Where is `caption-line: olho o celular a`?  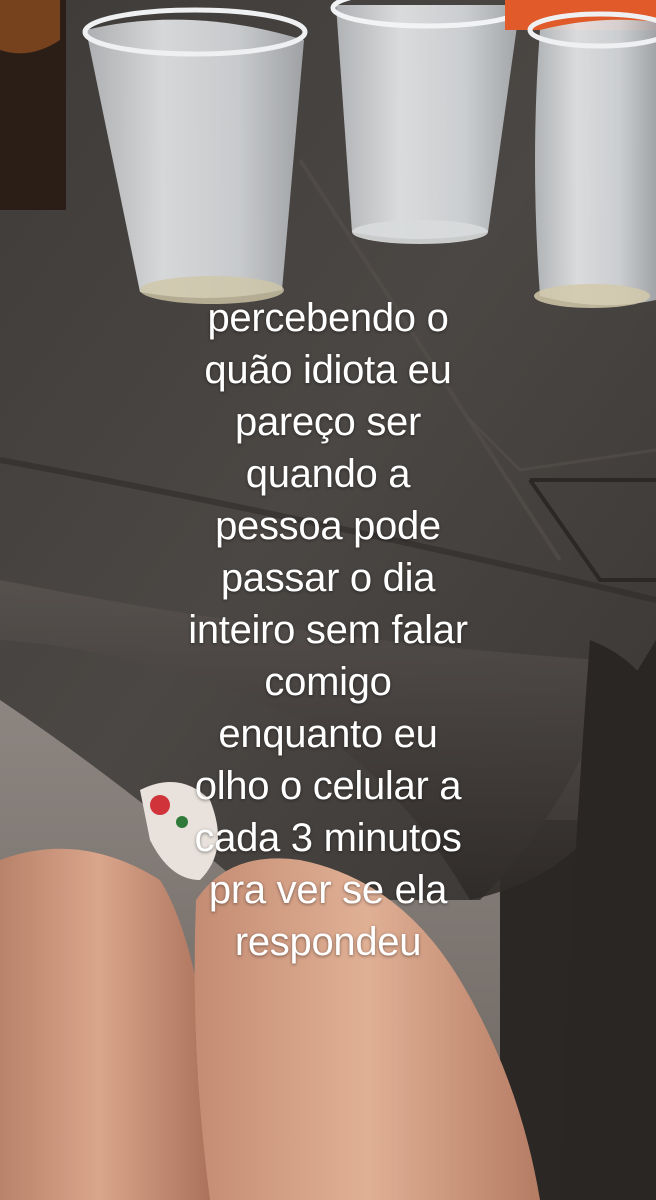
caption-line: olho o celular a is located at coordinates (328, 786).